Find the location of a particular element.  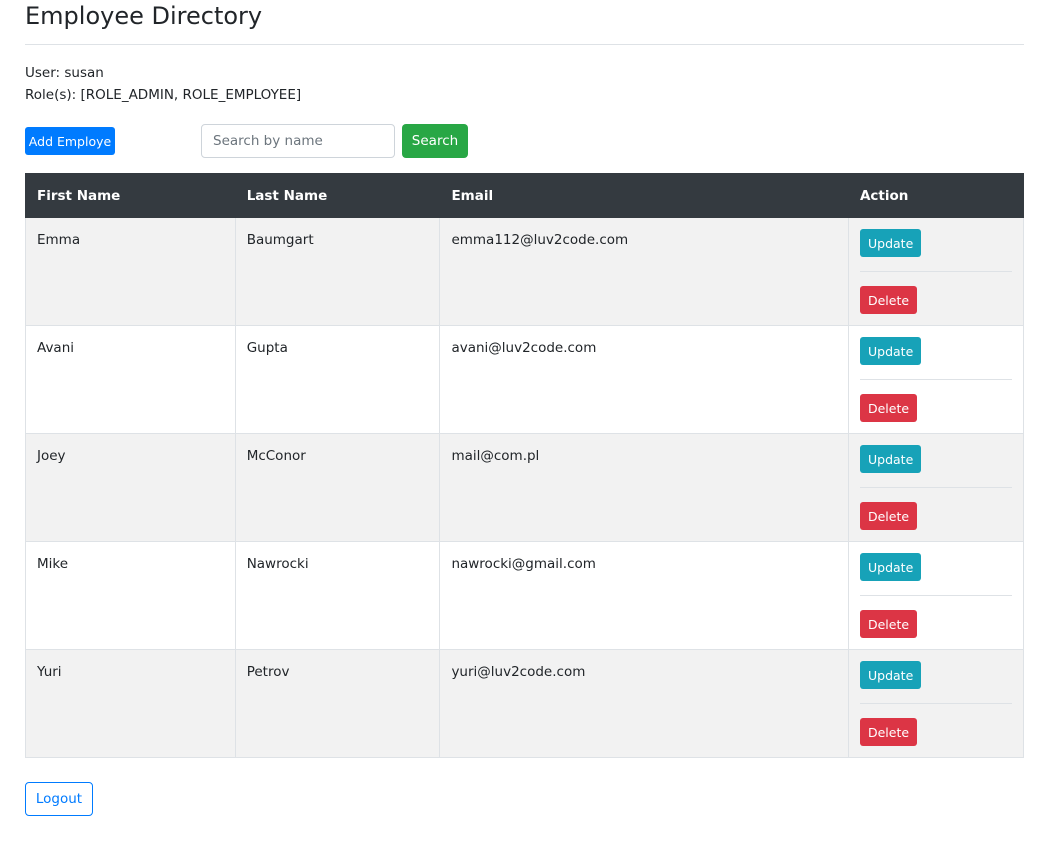

user-roles: Role(s): [ROLE_ADMIN, ROLE_EMPLOYEE] is located at coordinates (163, 95).